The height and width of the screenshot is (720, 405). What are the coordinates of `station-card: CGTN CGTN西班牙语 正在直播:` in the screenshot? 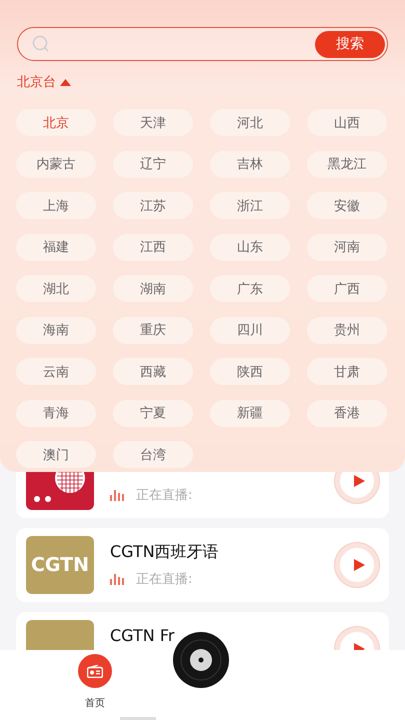 It's located at (202, 565).